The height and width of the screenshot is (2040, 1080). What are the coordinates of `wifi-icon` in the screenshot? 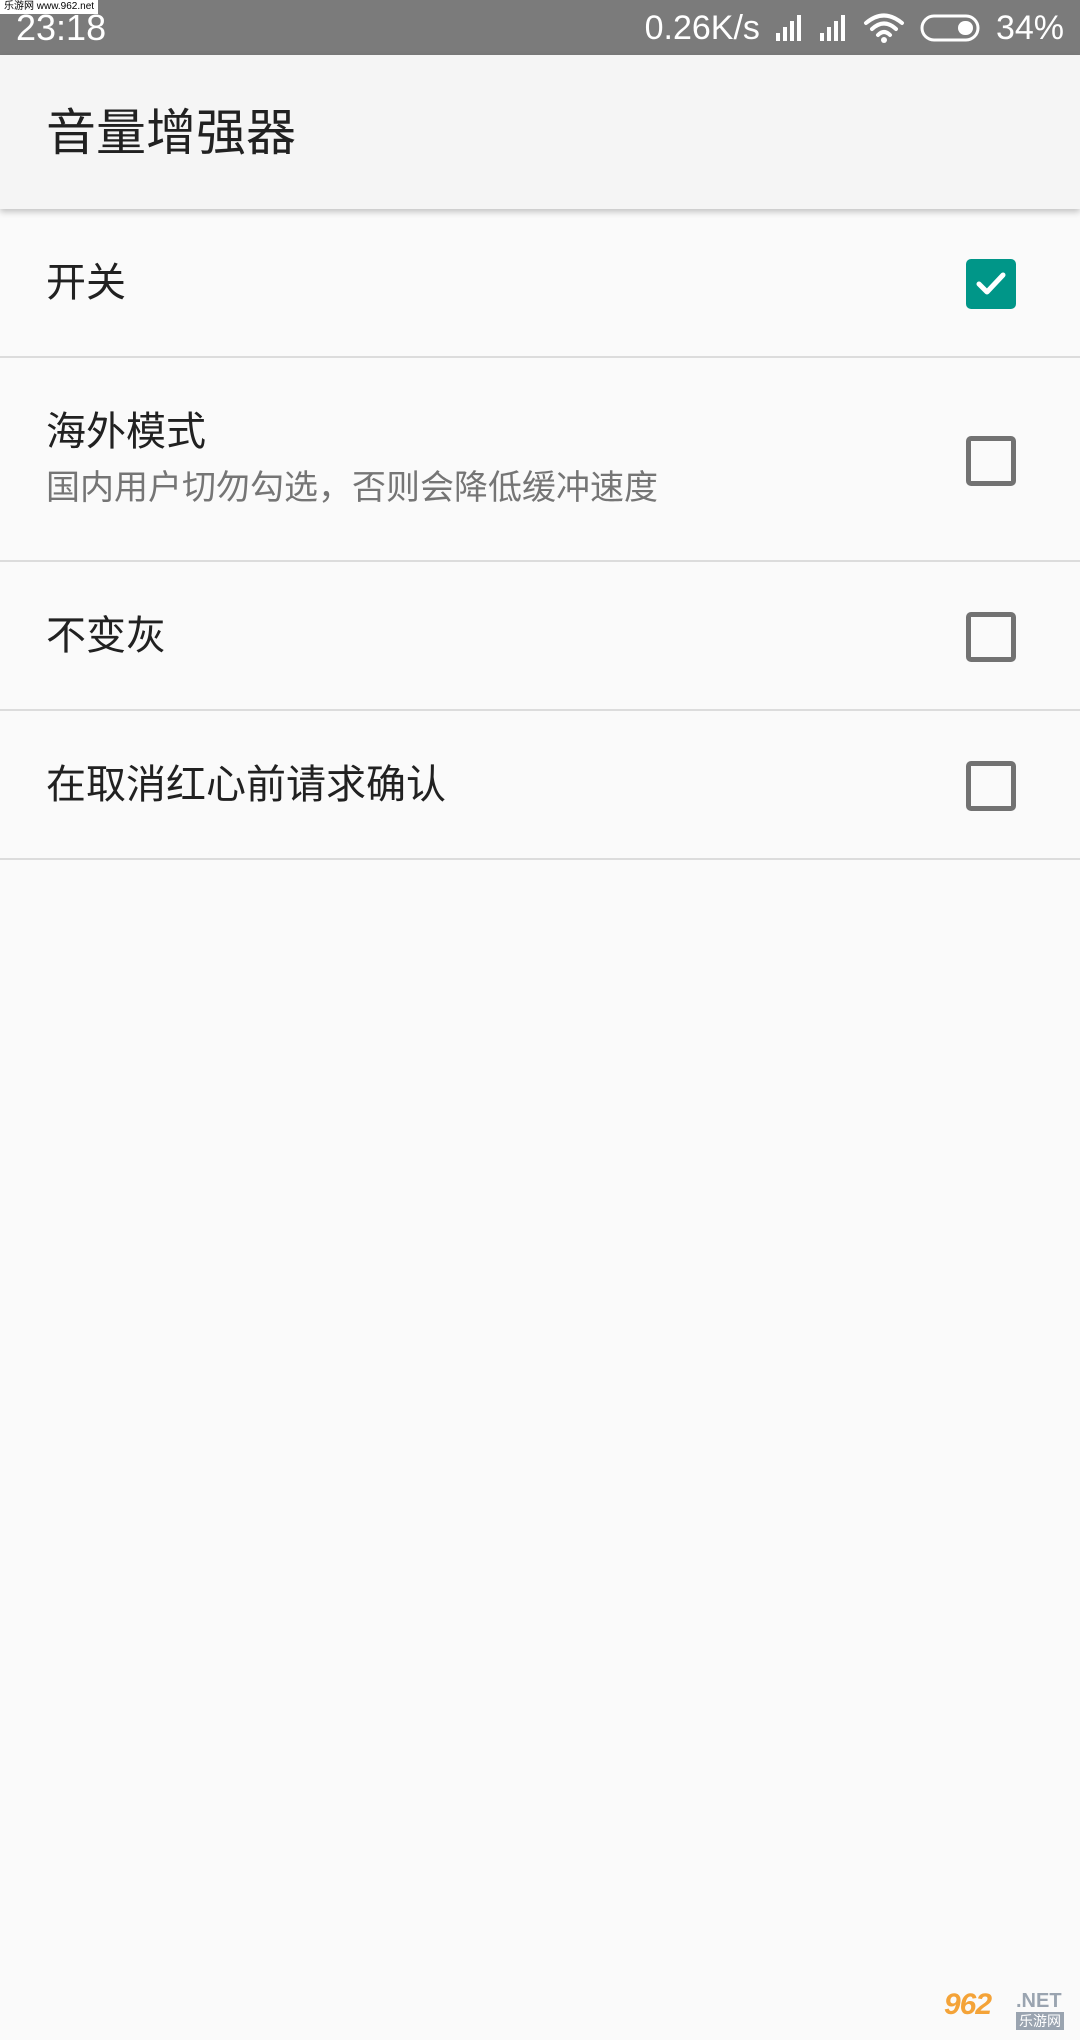 It's located at (884, 28).